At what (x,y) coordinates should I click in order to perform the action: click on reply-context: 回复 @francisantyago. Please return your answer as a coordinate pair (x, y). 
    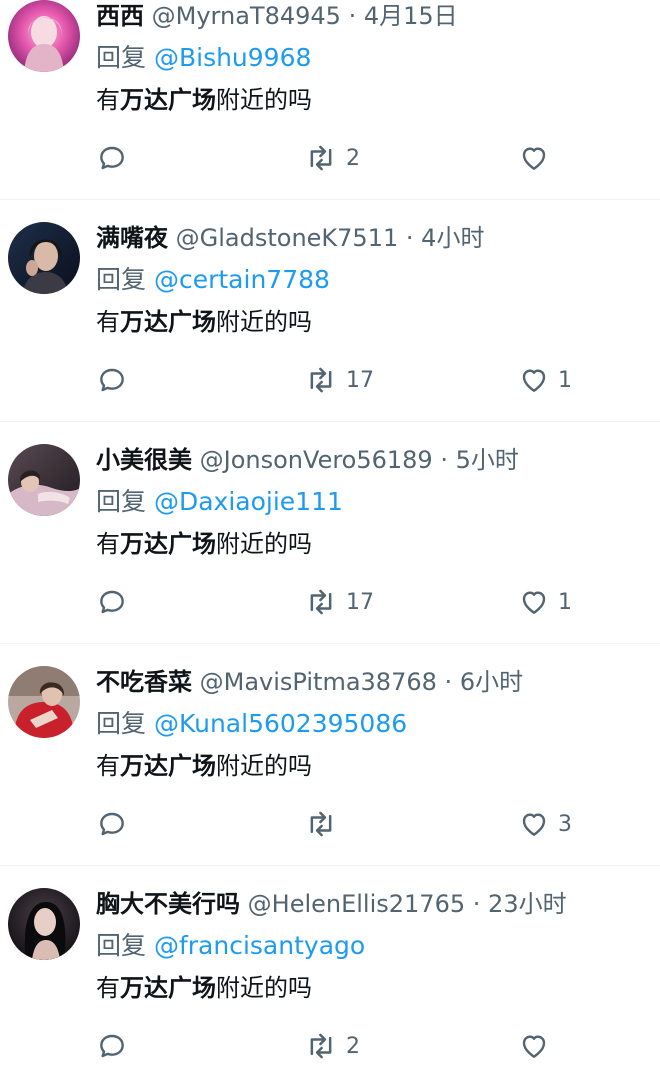
    Looking at the image, I should click on (230, 946).